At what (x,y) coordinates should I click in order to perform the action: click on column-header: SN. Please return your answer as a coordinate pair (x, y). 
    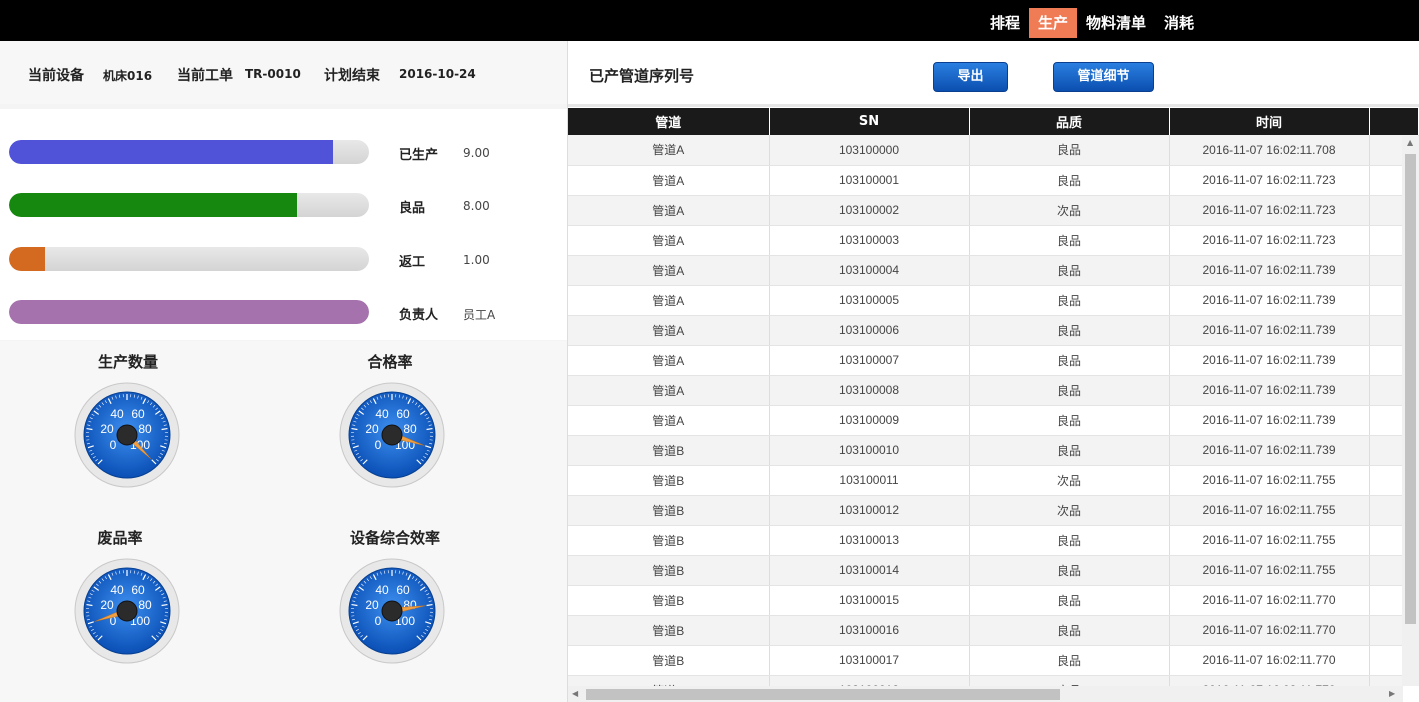
    Looking at the image, I should click on (869, 121).